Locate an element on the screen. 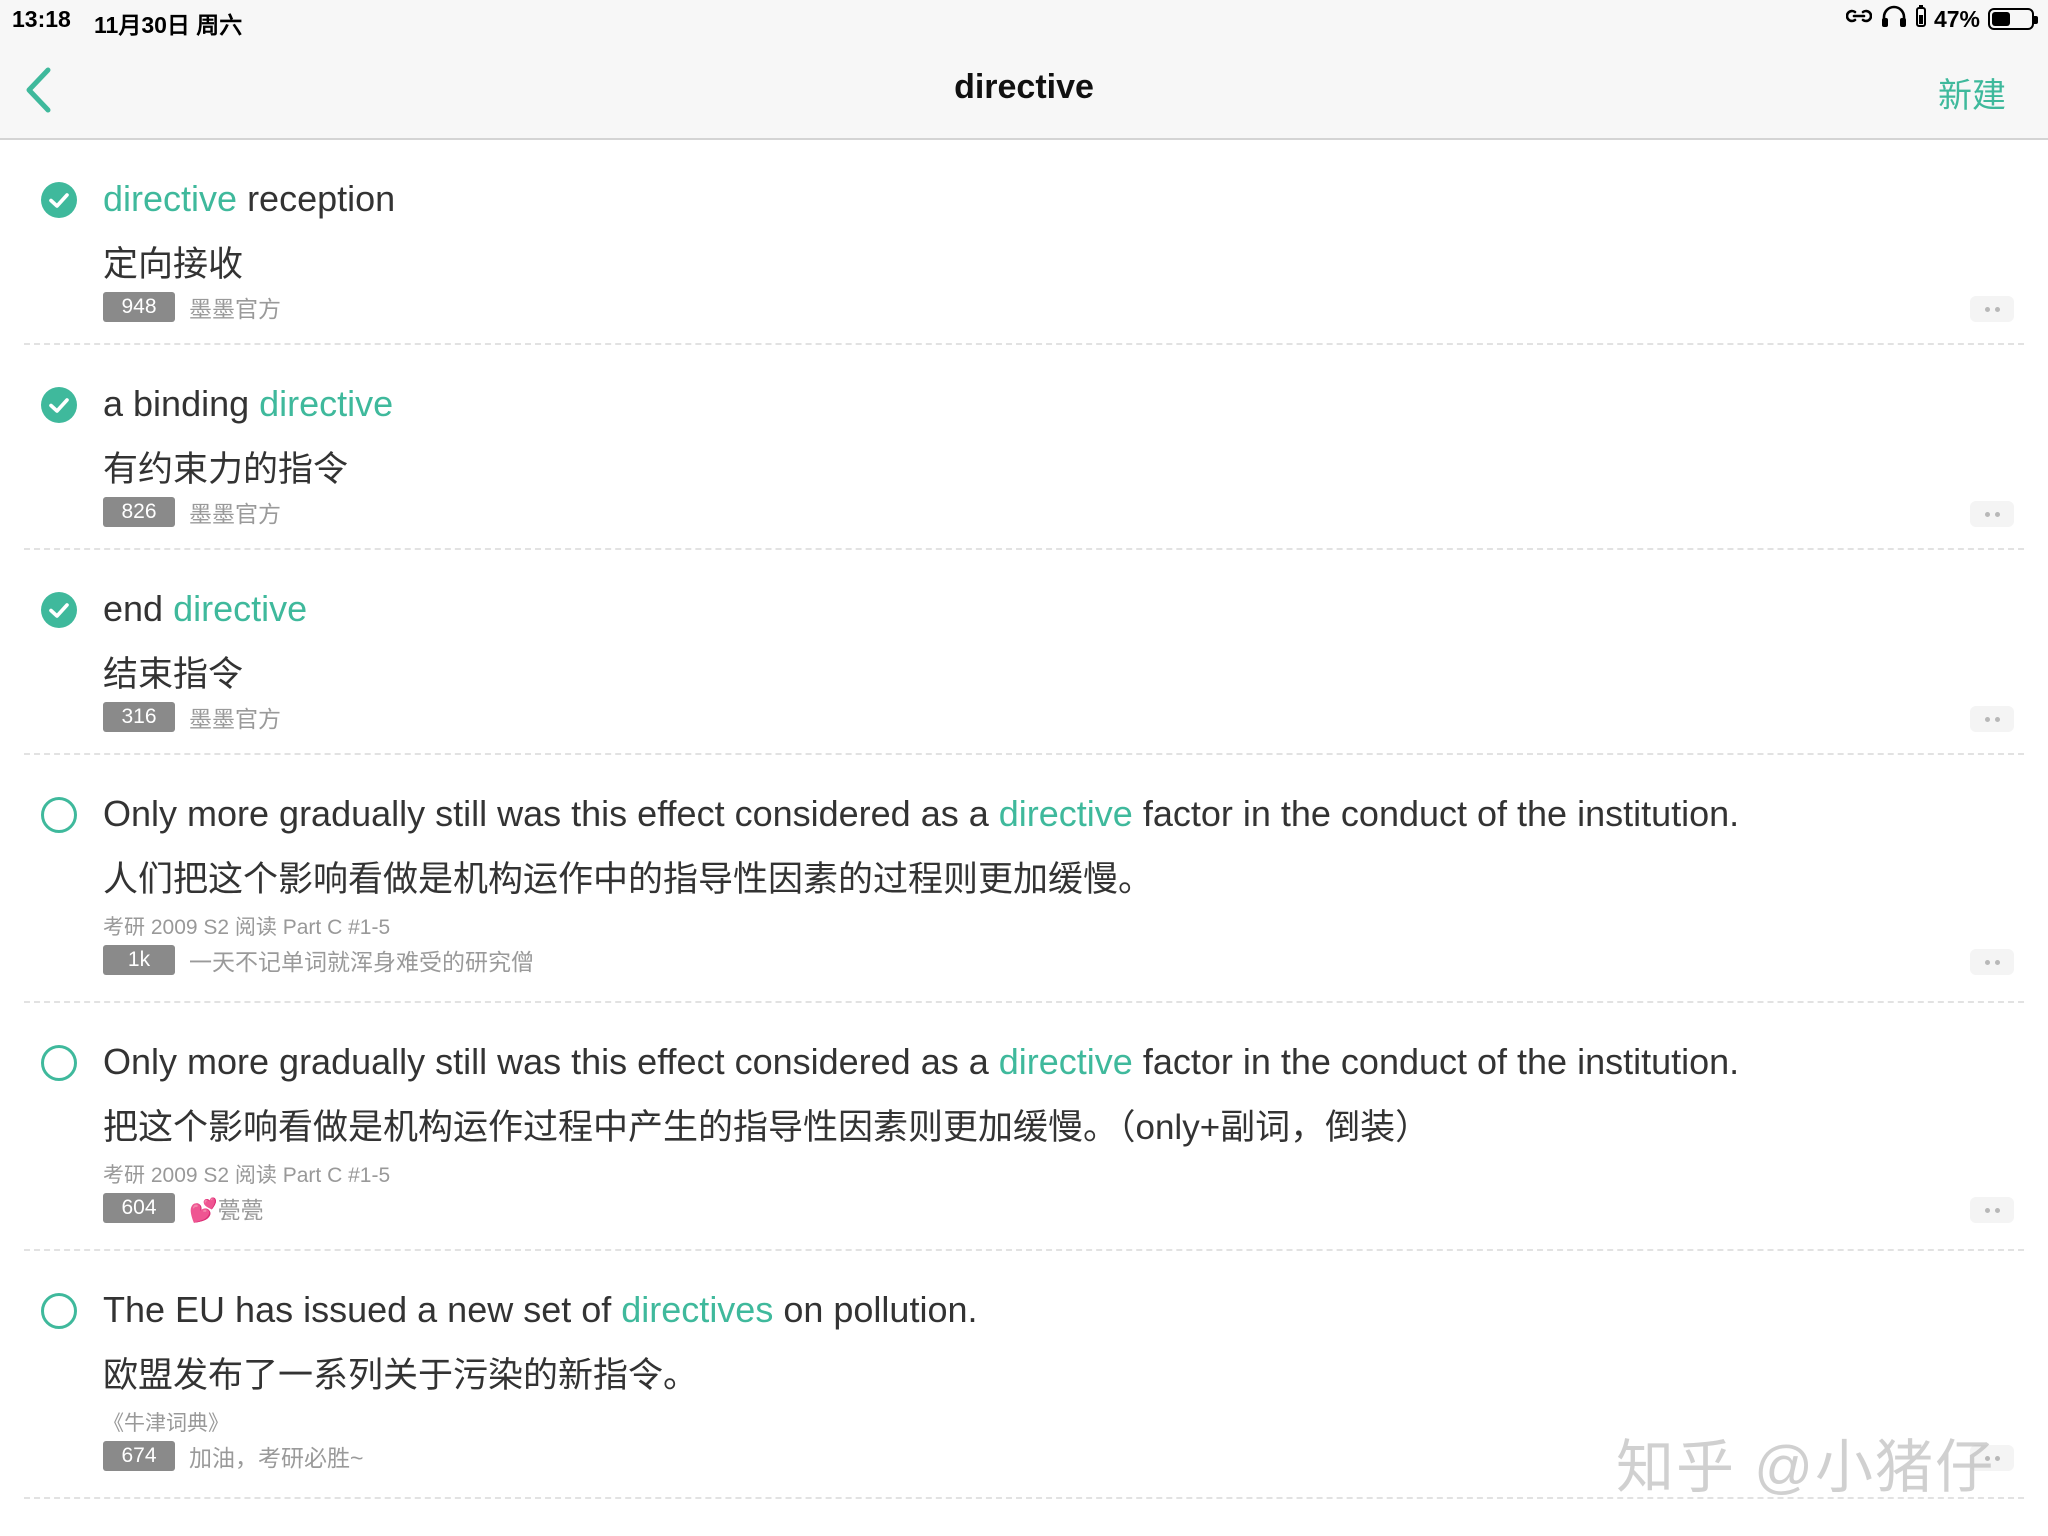  list-item: a binding directive 有约束力的指令 826 墨墨官方 is located at coordinates (1024, 447).